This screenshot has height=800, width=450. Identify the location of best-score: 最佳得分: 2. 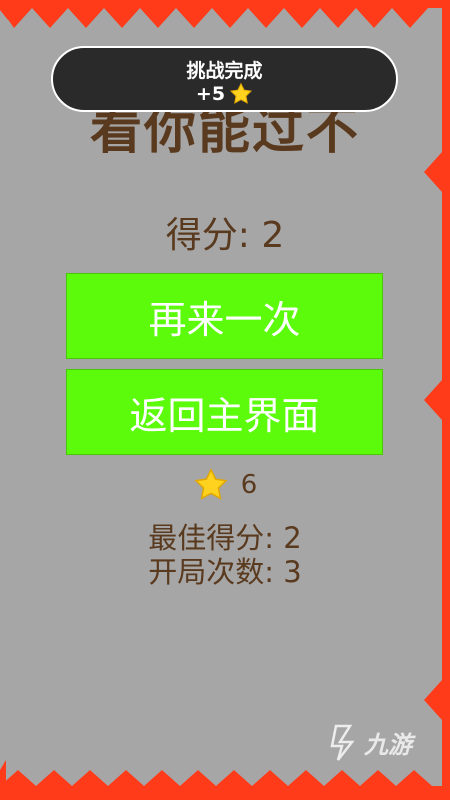
(225, 538).